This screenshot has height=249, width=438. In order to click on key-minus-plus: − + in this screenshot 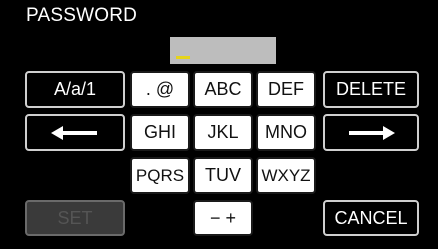, I will do `click(223, 218)`.